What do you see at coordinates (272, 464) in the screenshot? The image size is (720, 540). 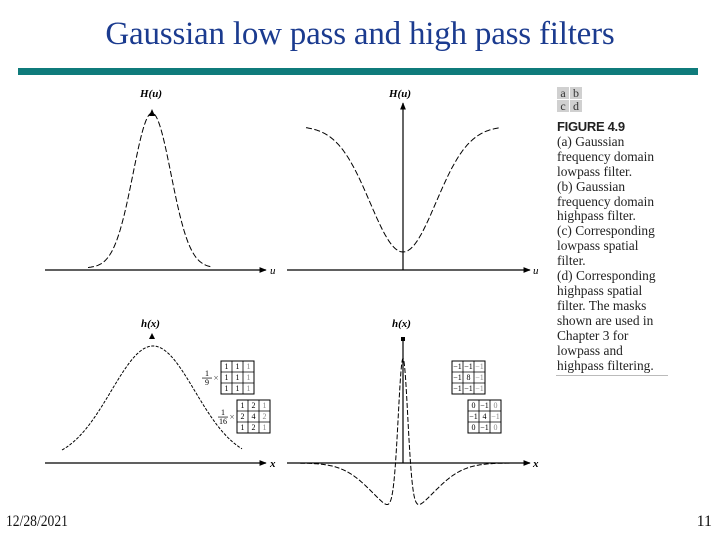 I see `panel-c-x-label: x` at bounding box center [272, 464].